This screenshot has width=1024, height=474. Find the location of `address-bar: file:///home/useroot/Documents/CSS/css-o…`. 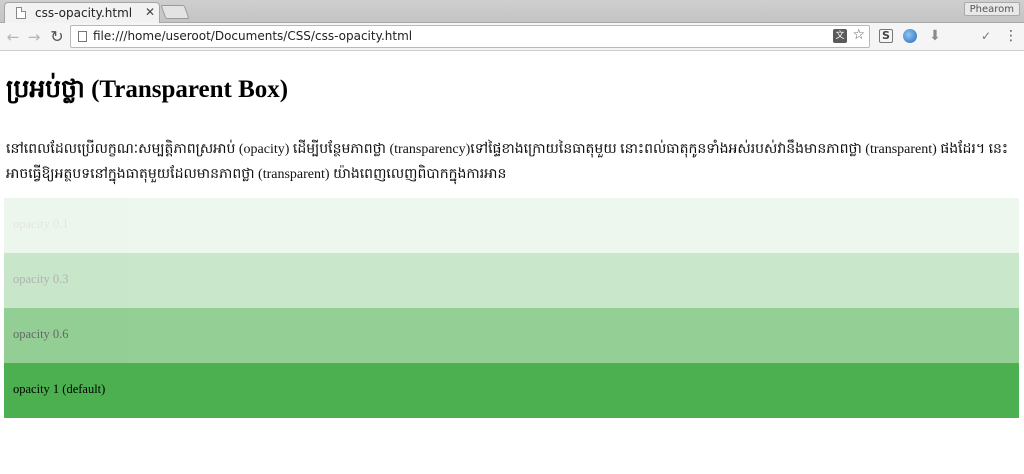

address-bar: file:///home/useroot/Documents/CSS/css-o… is located at coordinates (470, 36).